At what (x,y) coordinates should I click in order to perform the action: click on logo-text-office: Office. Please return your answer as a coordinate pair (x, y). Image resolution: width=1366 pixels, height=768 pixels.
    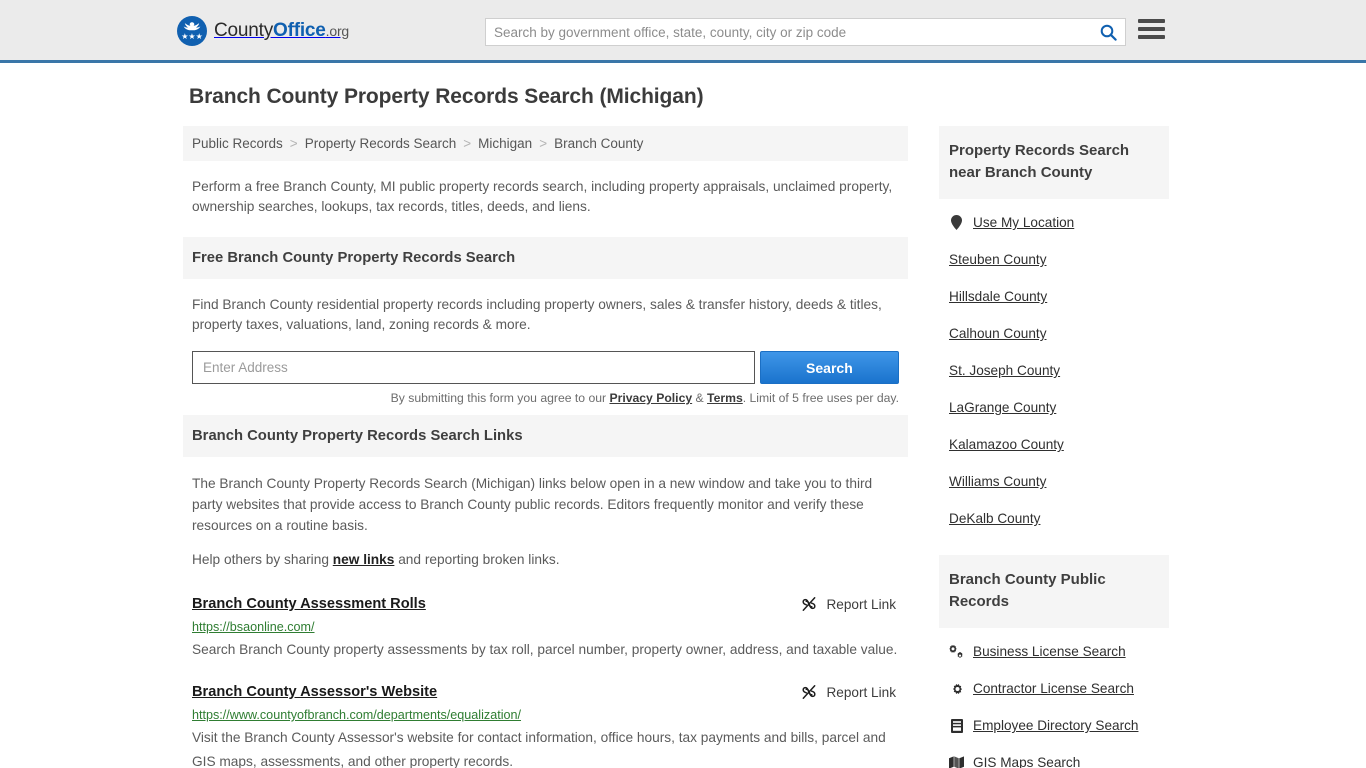
    Looking at the image, I should click on (299, 30).